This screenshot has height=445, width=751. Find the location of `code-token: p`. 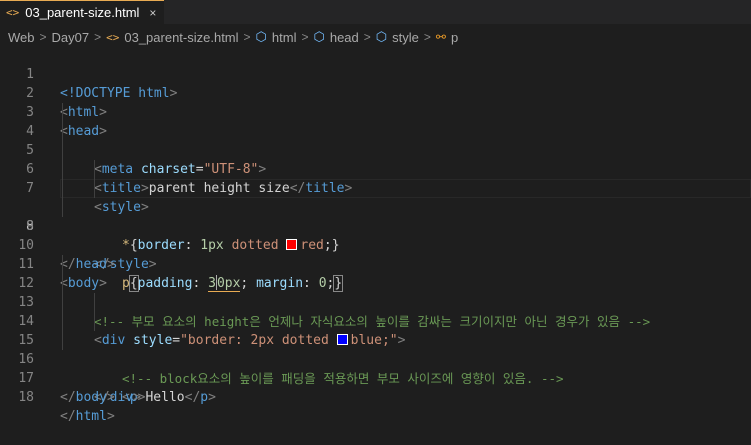

code-token: p is located at coordinates (204, 397).